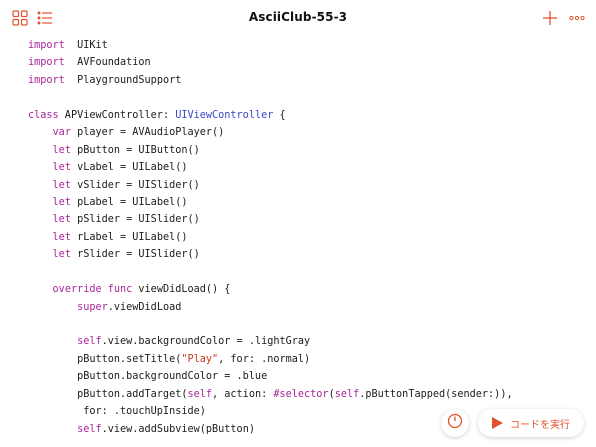 The image size is (596, 447). I want to click on code-token: pButton = UIButton(), so click(135, 150).